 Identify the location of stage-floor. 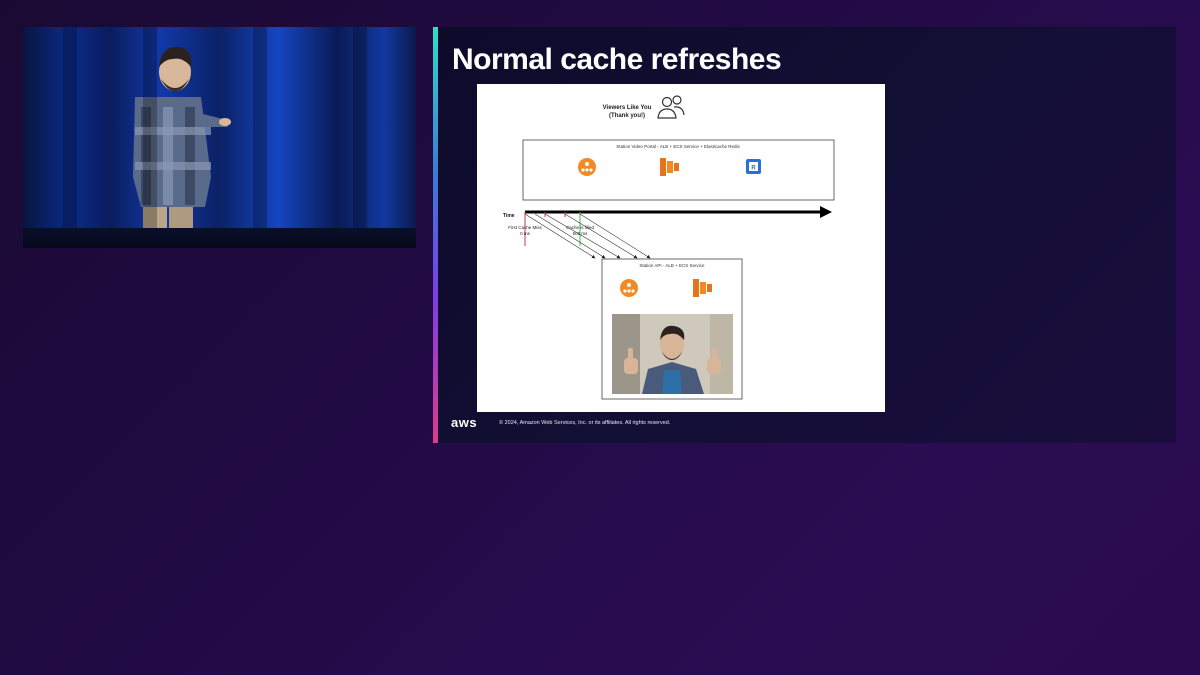
(219, 238).